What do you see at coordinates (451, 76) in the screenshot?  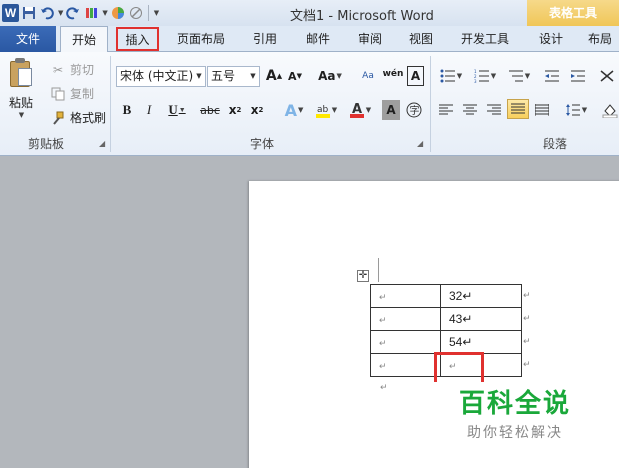 I see `bullets-icon: ▼` at bounding box center [451, 76].